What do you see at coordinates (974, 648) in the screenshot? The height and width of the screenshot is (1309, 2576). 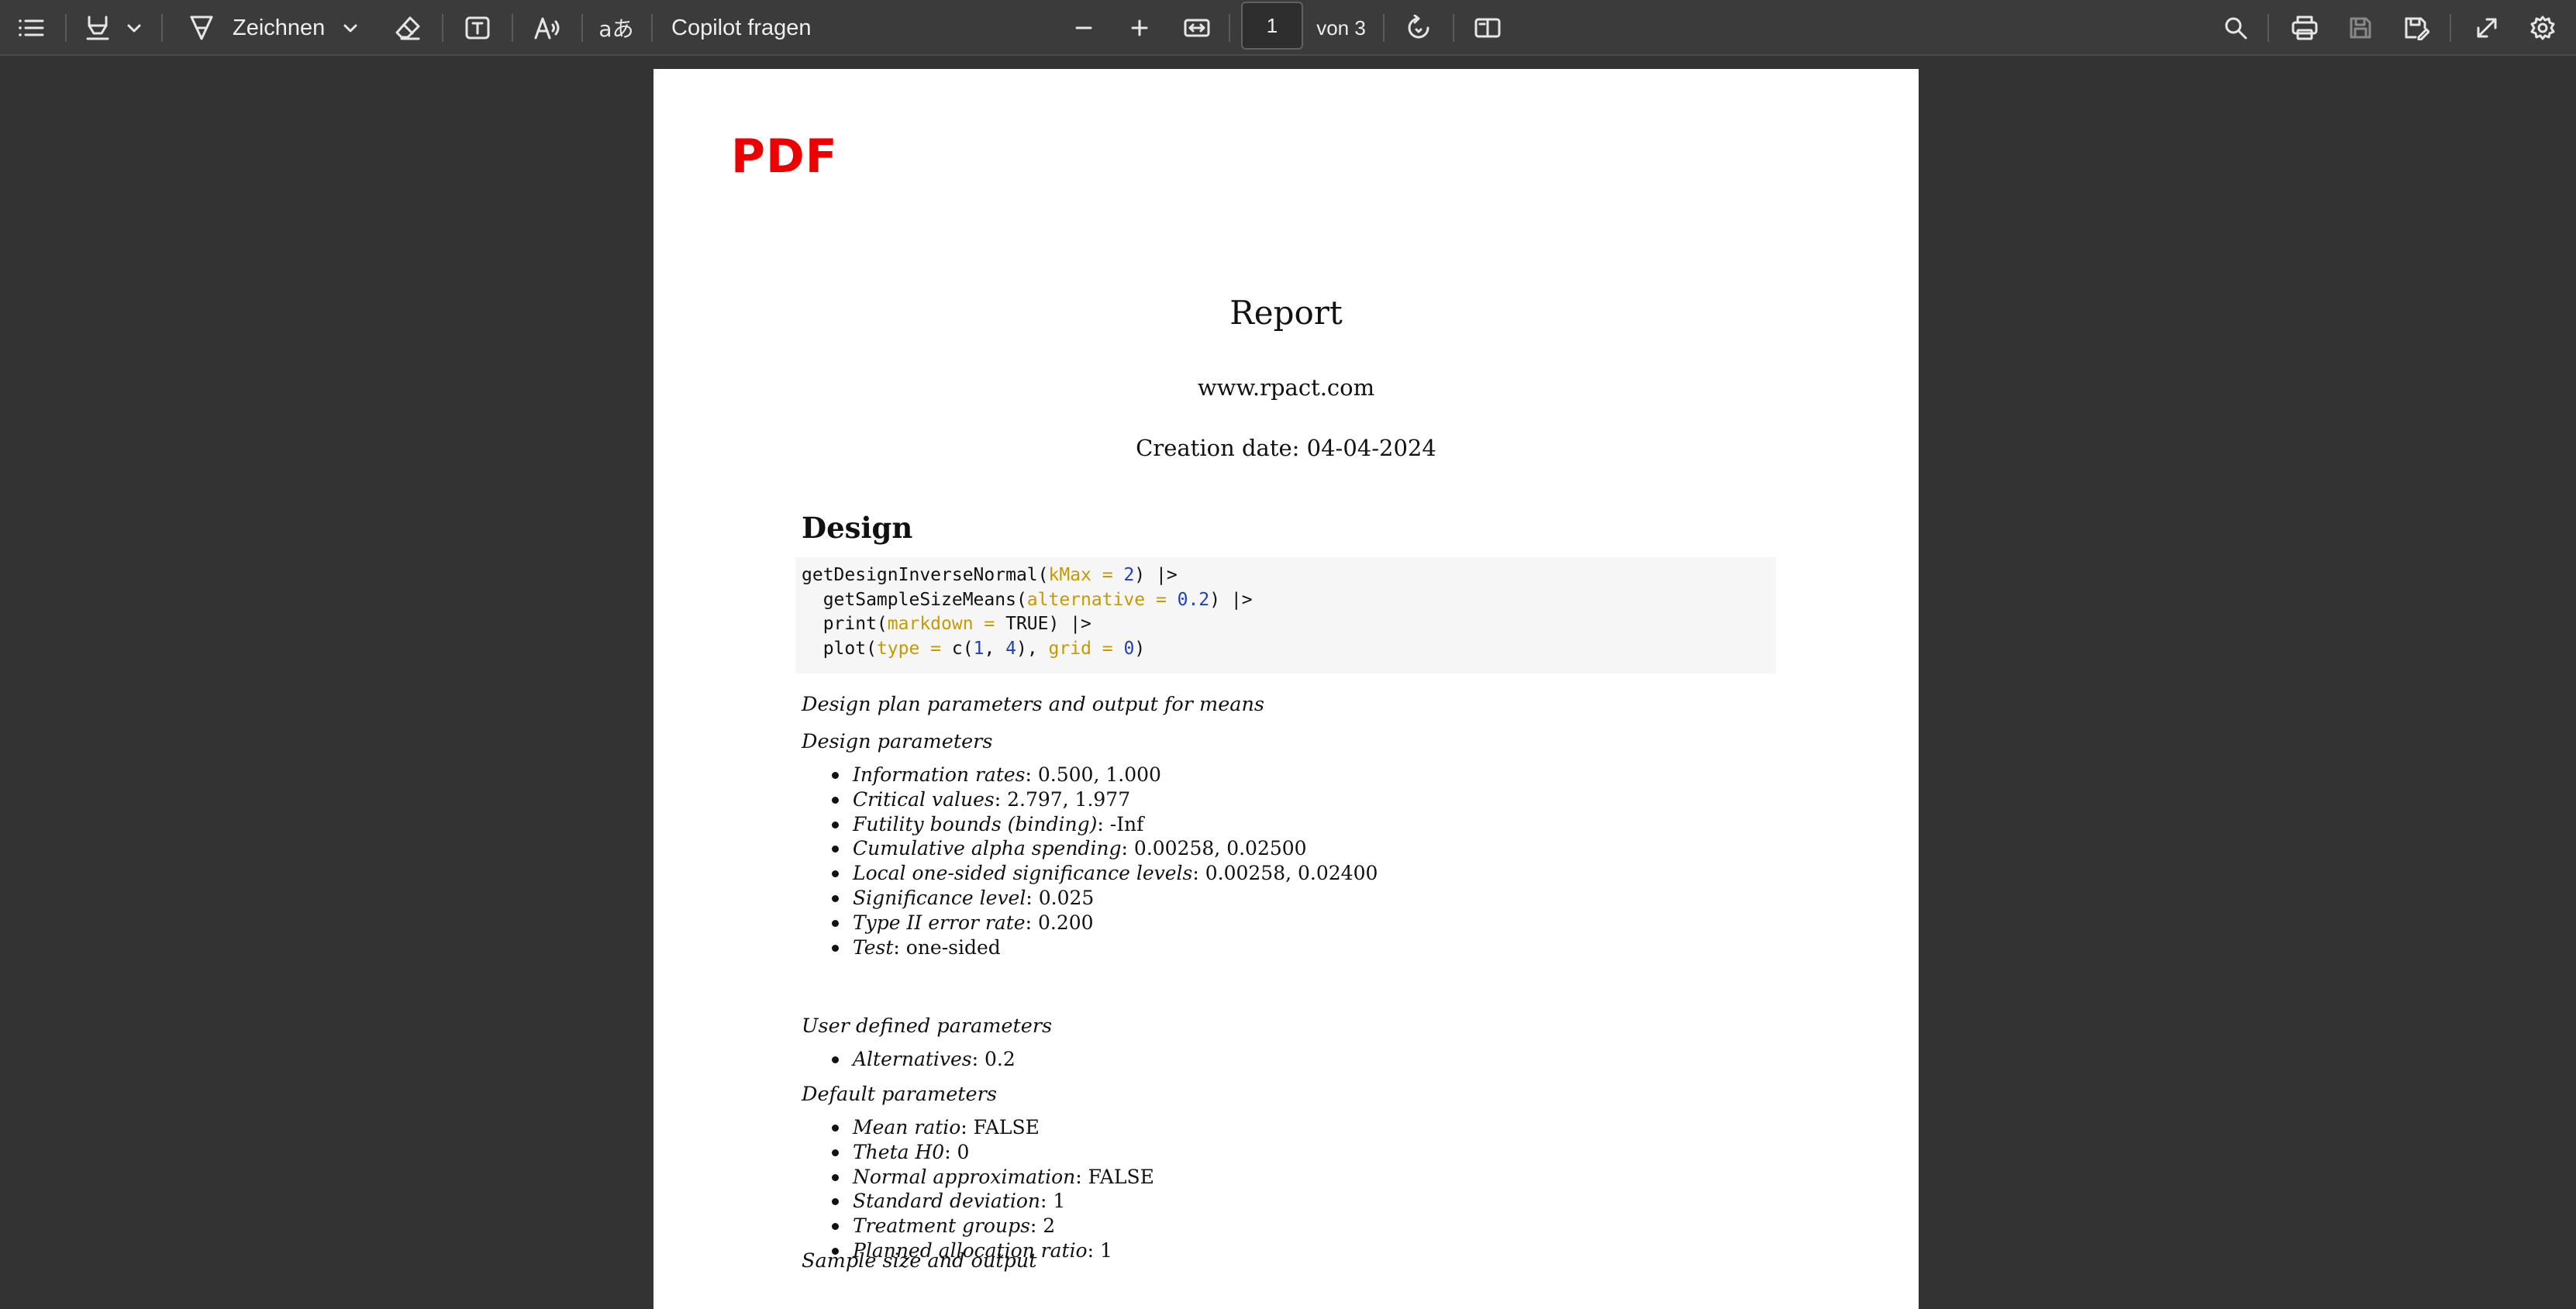 I see `code-line: plot(type = c(1, 4), grid = 0)` at bounding box center [974, 648].